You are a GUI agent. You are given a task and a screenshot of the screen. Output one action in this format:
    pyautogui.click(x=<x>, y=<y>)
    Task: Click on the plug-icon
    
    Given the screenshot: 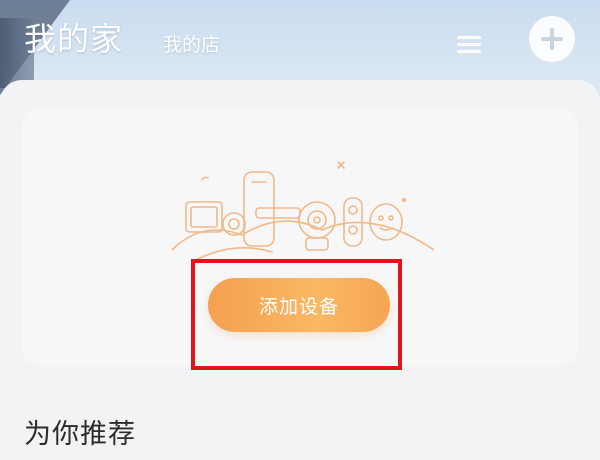 What is the action you would take?
    pyautogui.click(x=386, y=222)
    